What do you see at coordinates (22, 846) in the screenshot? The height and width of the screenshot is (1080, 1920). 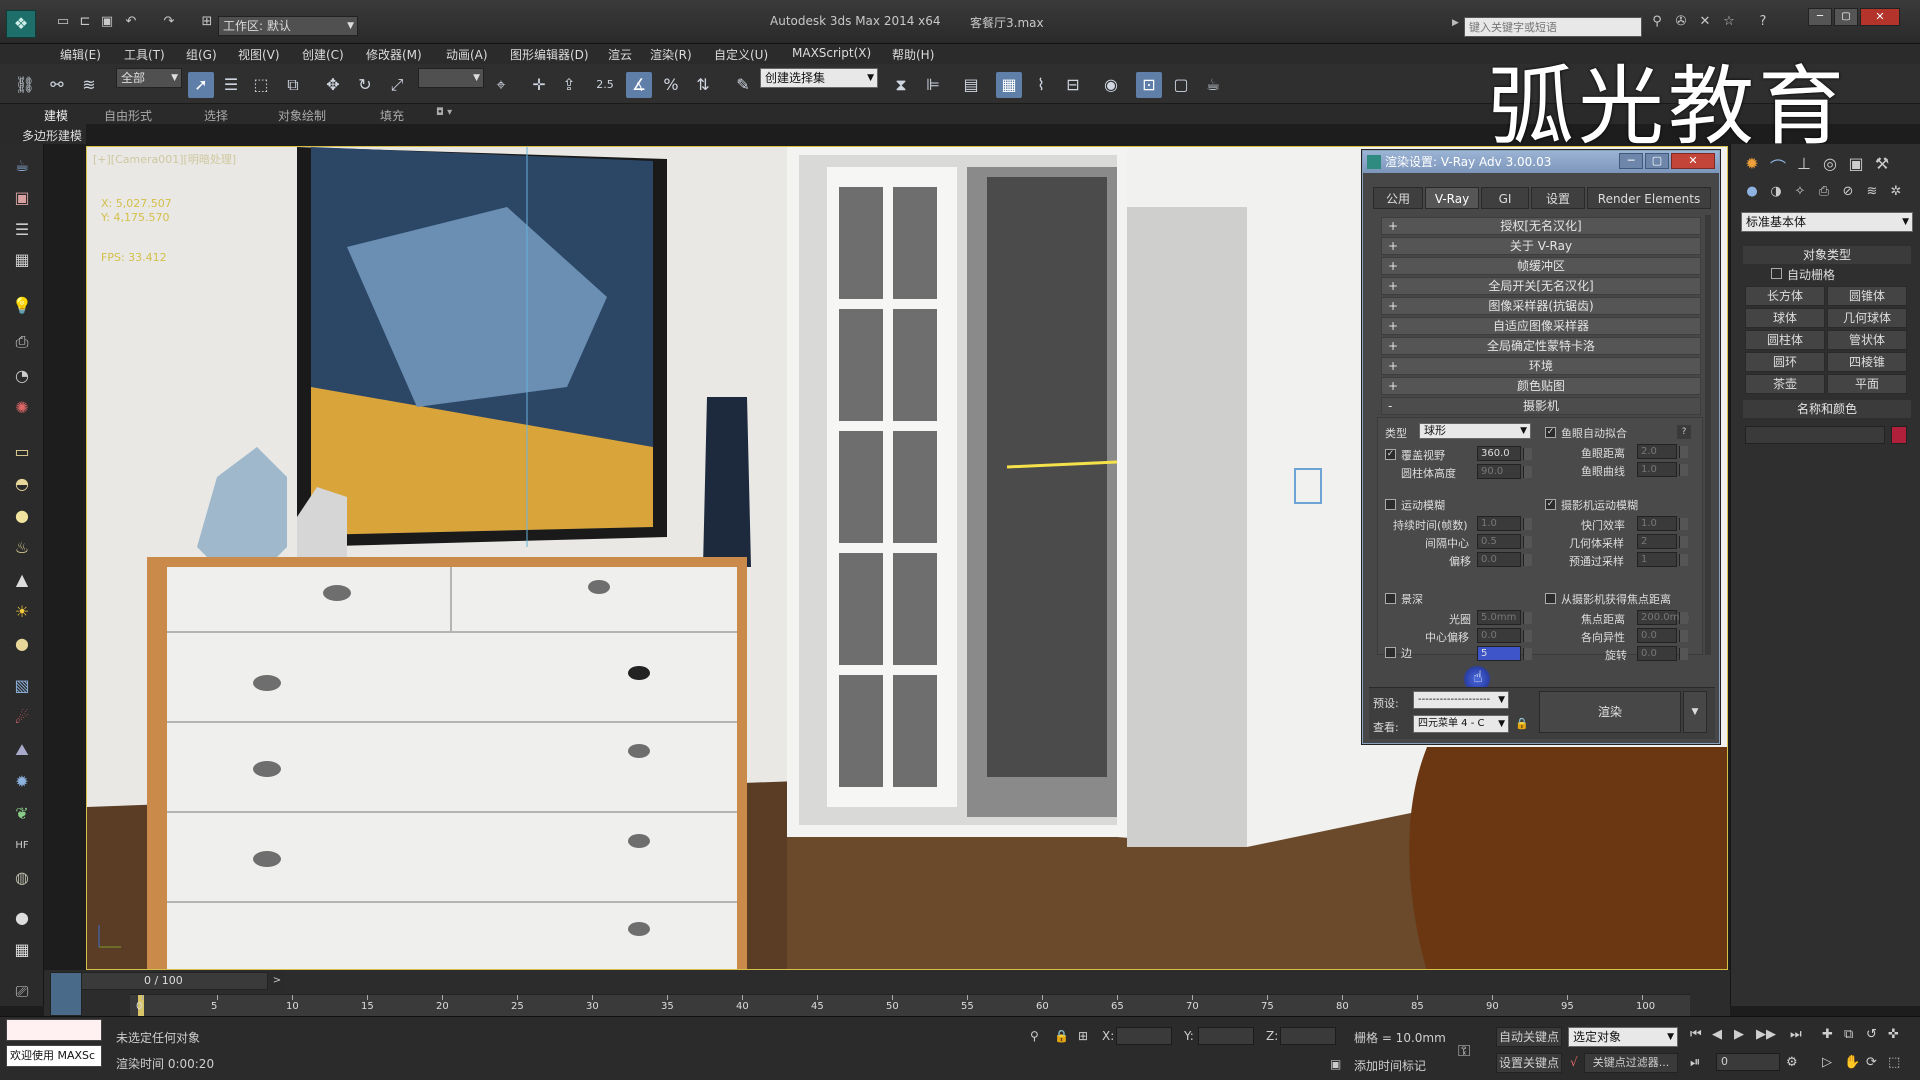 I see `hf-icon: HF` at bounding box center [22, 846].